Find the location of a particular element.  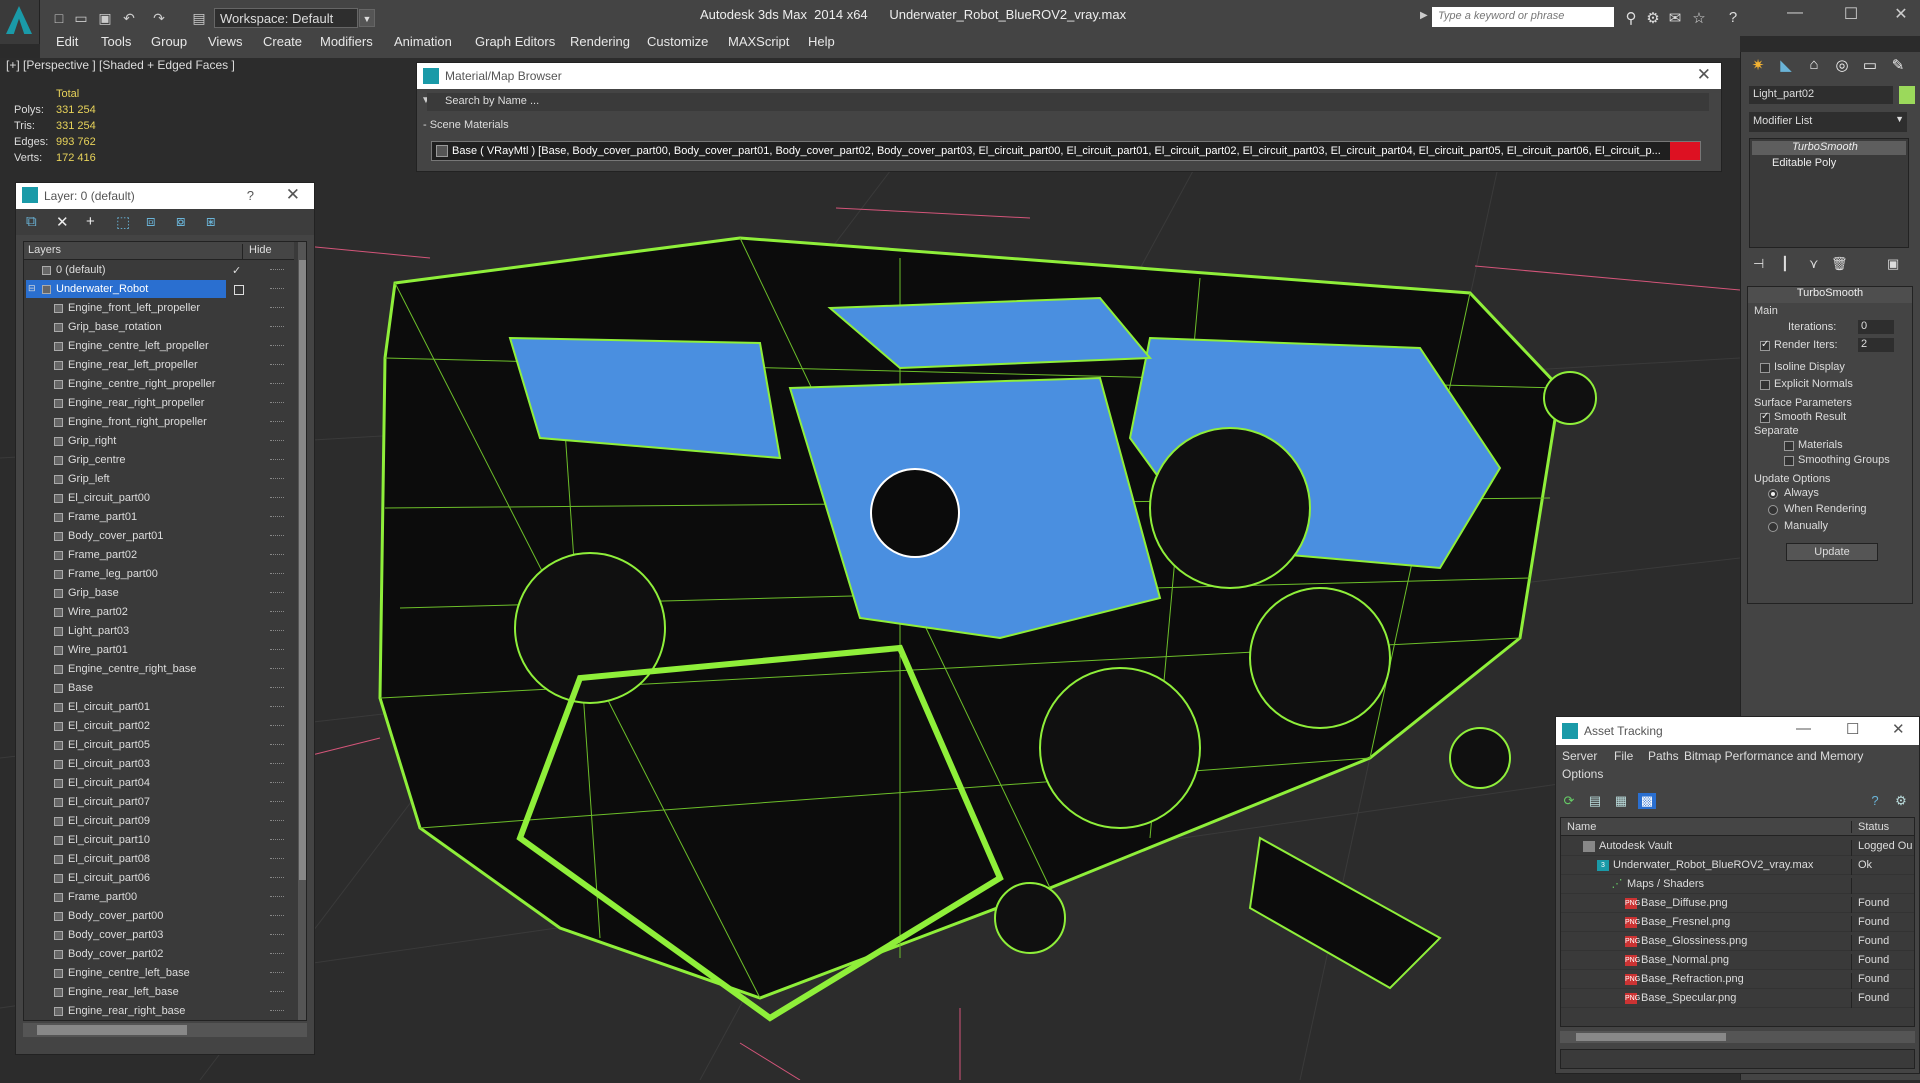

collapse-icon: ⊟ is located at coordinates (32, 288).